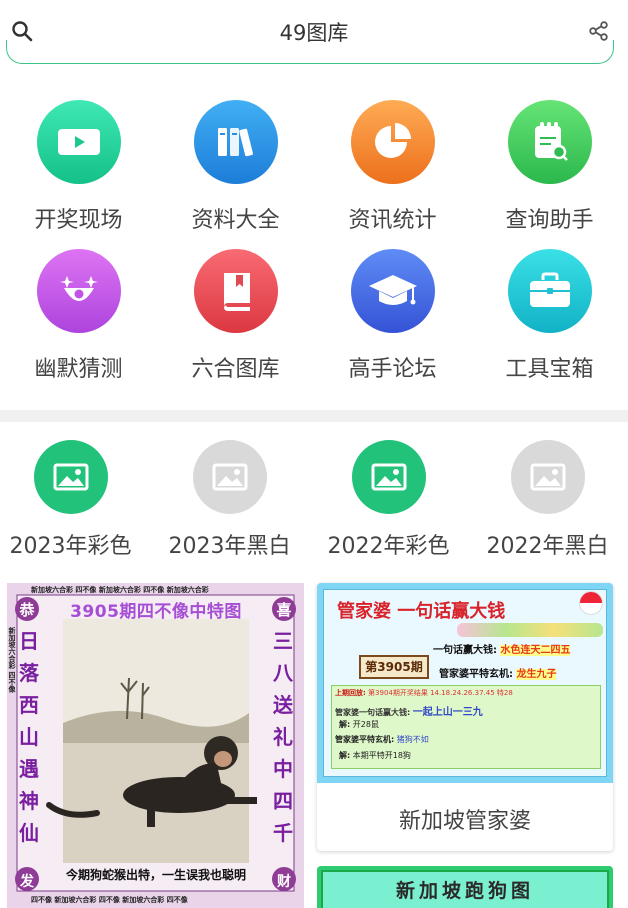  Describe the element at coordinates (381, 755) in the screenshot. I see `gjp-row4-value: 本期平特开18狗` at that location.